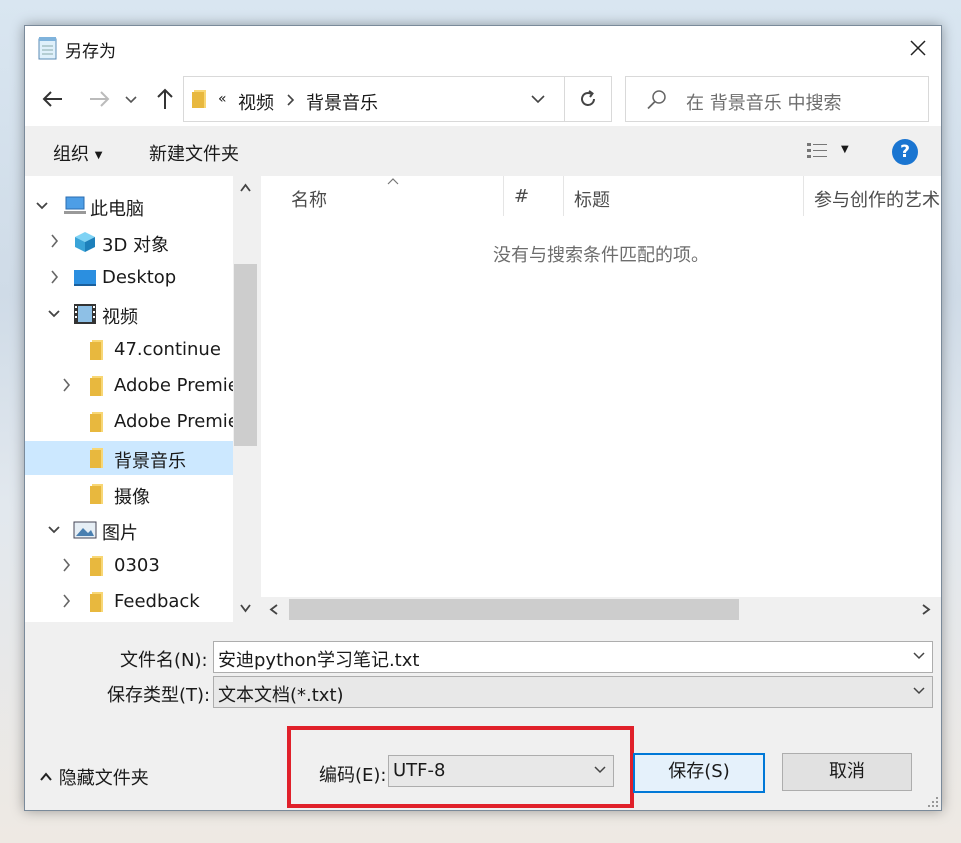 Image resolution: width=961 pixels, height=843 pixels. I want to click on command-toolbar: 组织 ▼ 新建文件夹 ▼ ?, so click(483, 151).